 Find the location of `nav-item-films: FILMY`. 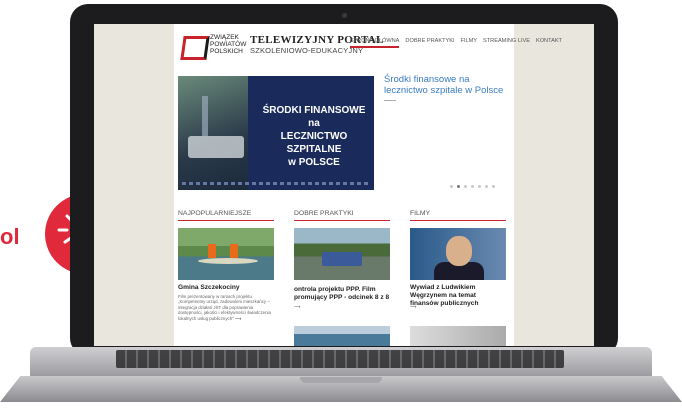

nav-item-films: FILMY is located at coordinates (469, 43).